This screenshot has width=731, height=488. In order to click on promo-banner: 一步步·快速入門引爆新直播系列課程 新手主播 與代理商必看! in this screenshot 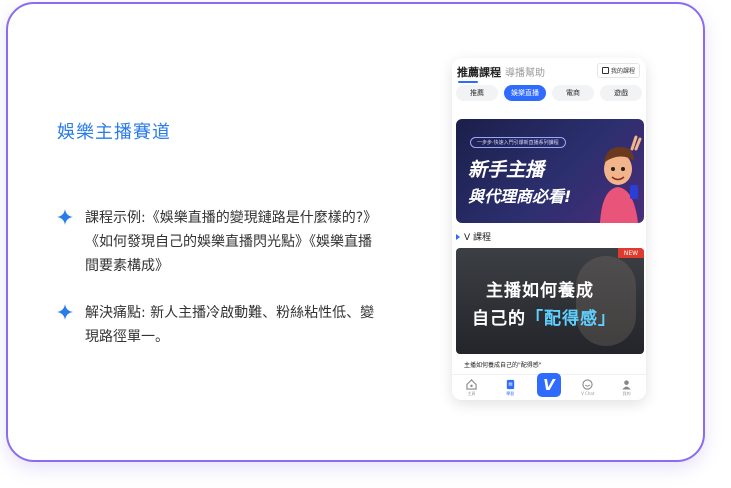, I will do `click(550, 171)`.